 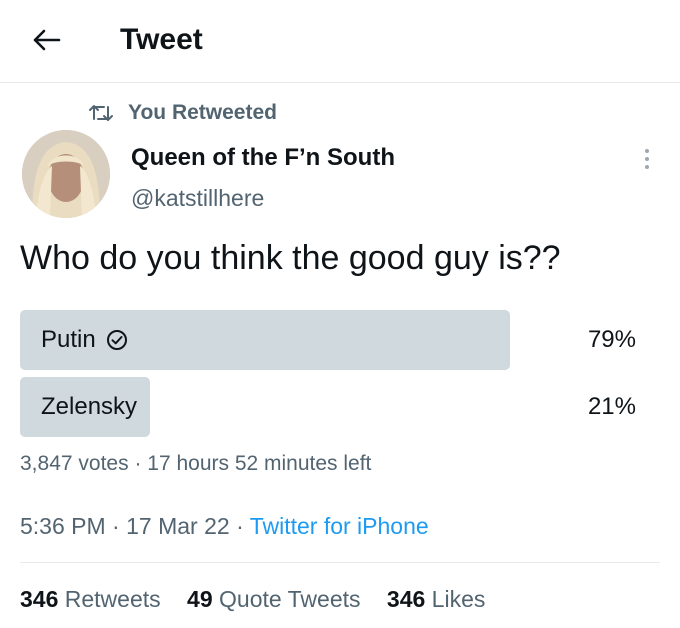 What do you see at coordinates (197, 198) in the screenshot?
I see `author-handle: @katstillhere` at bounding box center [197, 198].